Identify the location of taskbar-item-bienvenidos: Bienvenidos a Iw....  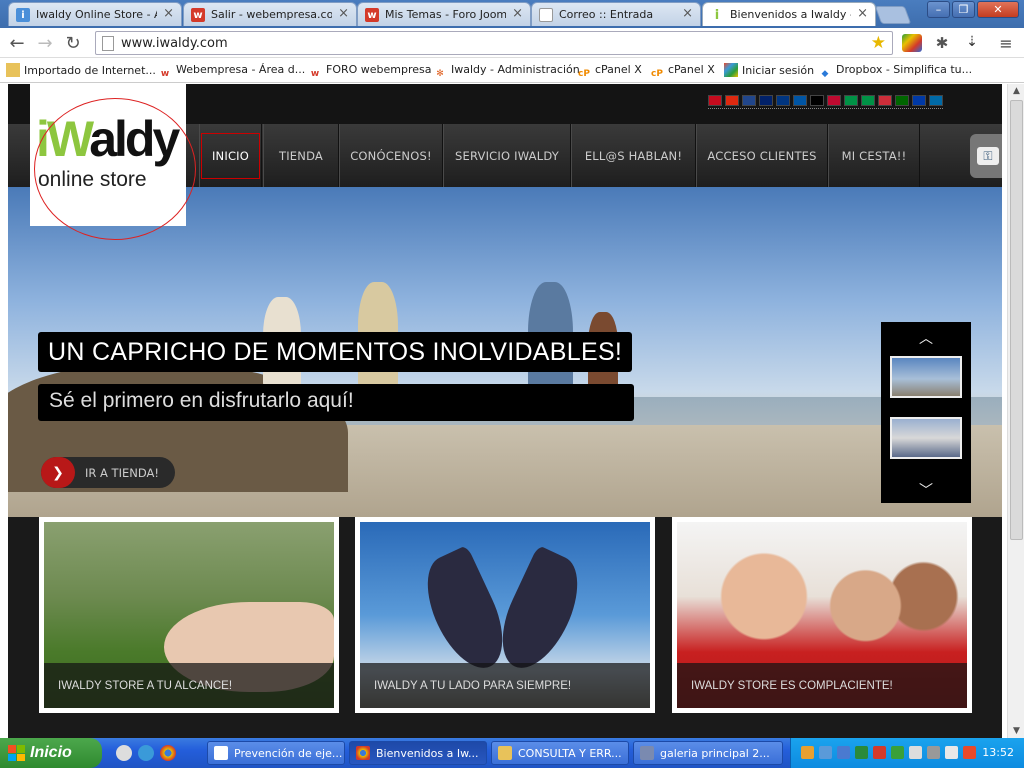
(418, 753).